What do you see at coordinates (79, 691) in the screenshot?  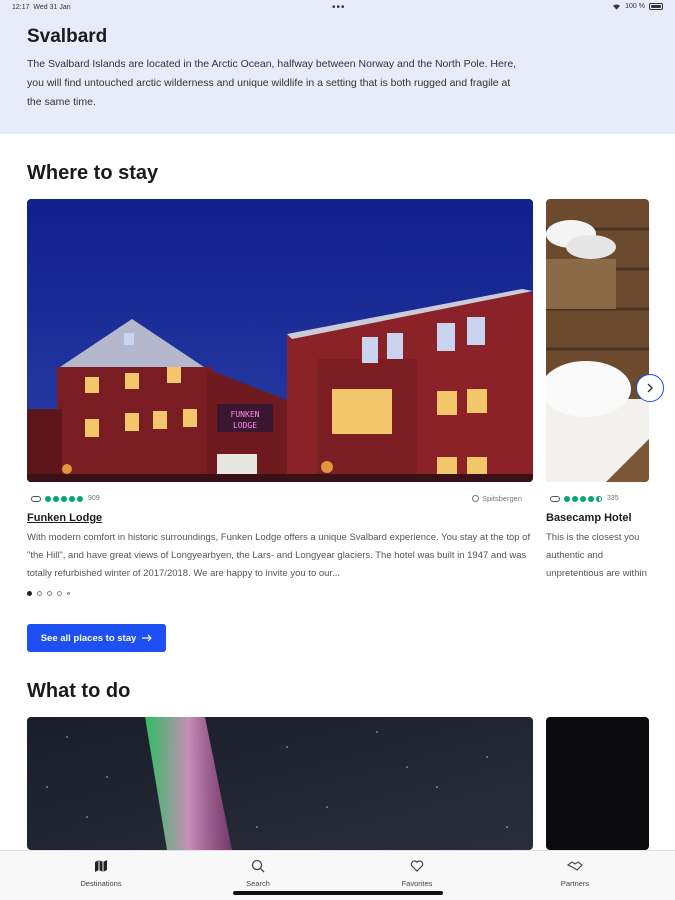 I see `section-title-todo: What to do` at bounding box center [79, 691].